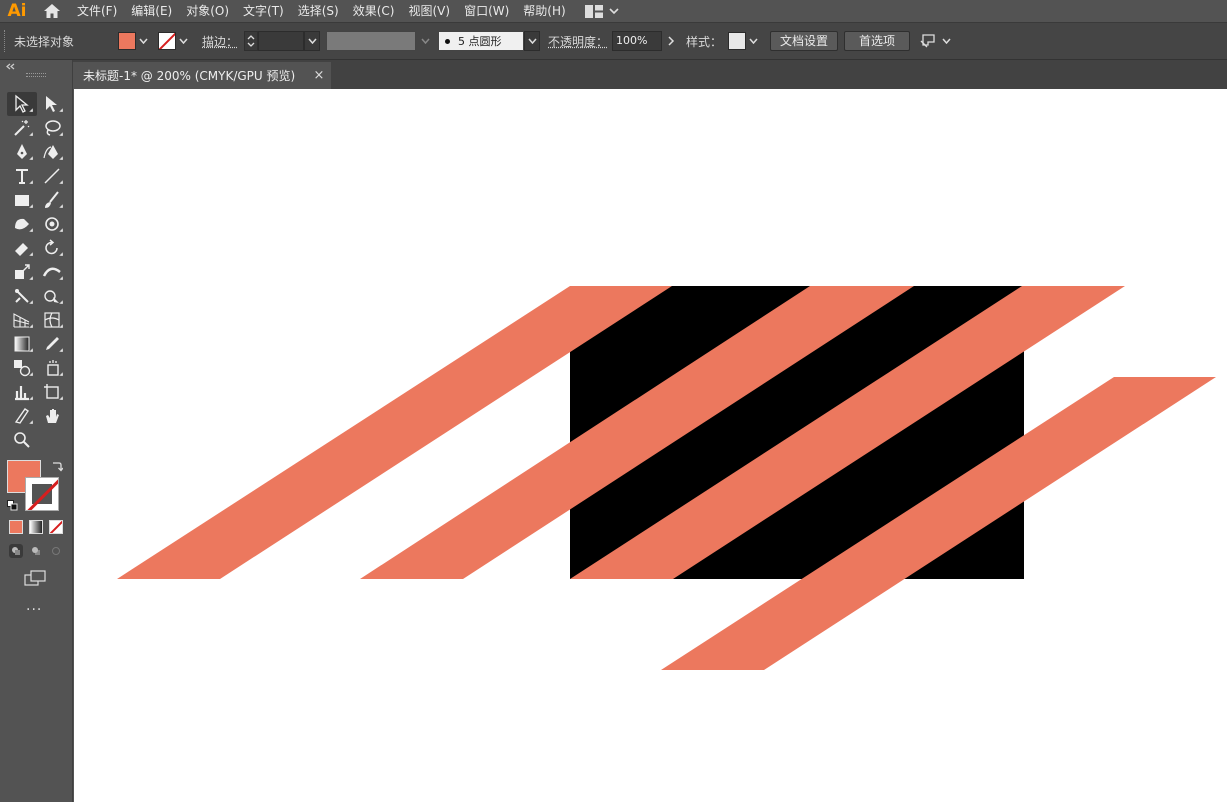 Image resolution: width=1227 pixels, height=802 pixels. What do you see at coordinates (35, 579) in the screenshot?
I see `screen-mode-button` at bounding box center [35, 579].